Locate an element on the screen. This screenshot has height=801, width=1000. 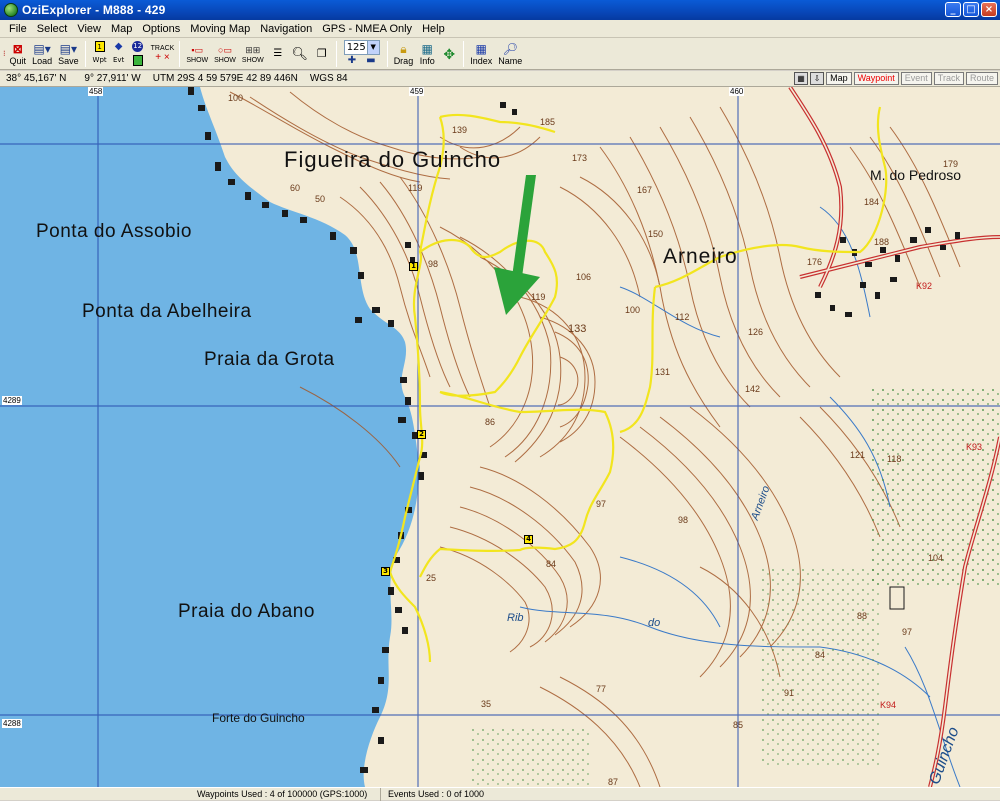
show-routes-button: ⊞⊞ SHOW is located at coordinates (253, 54).